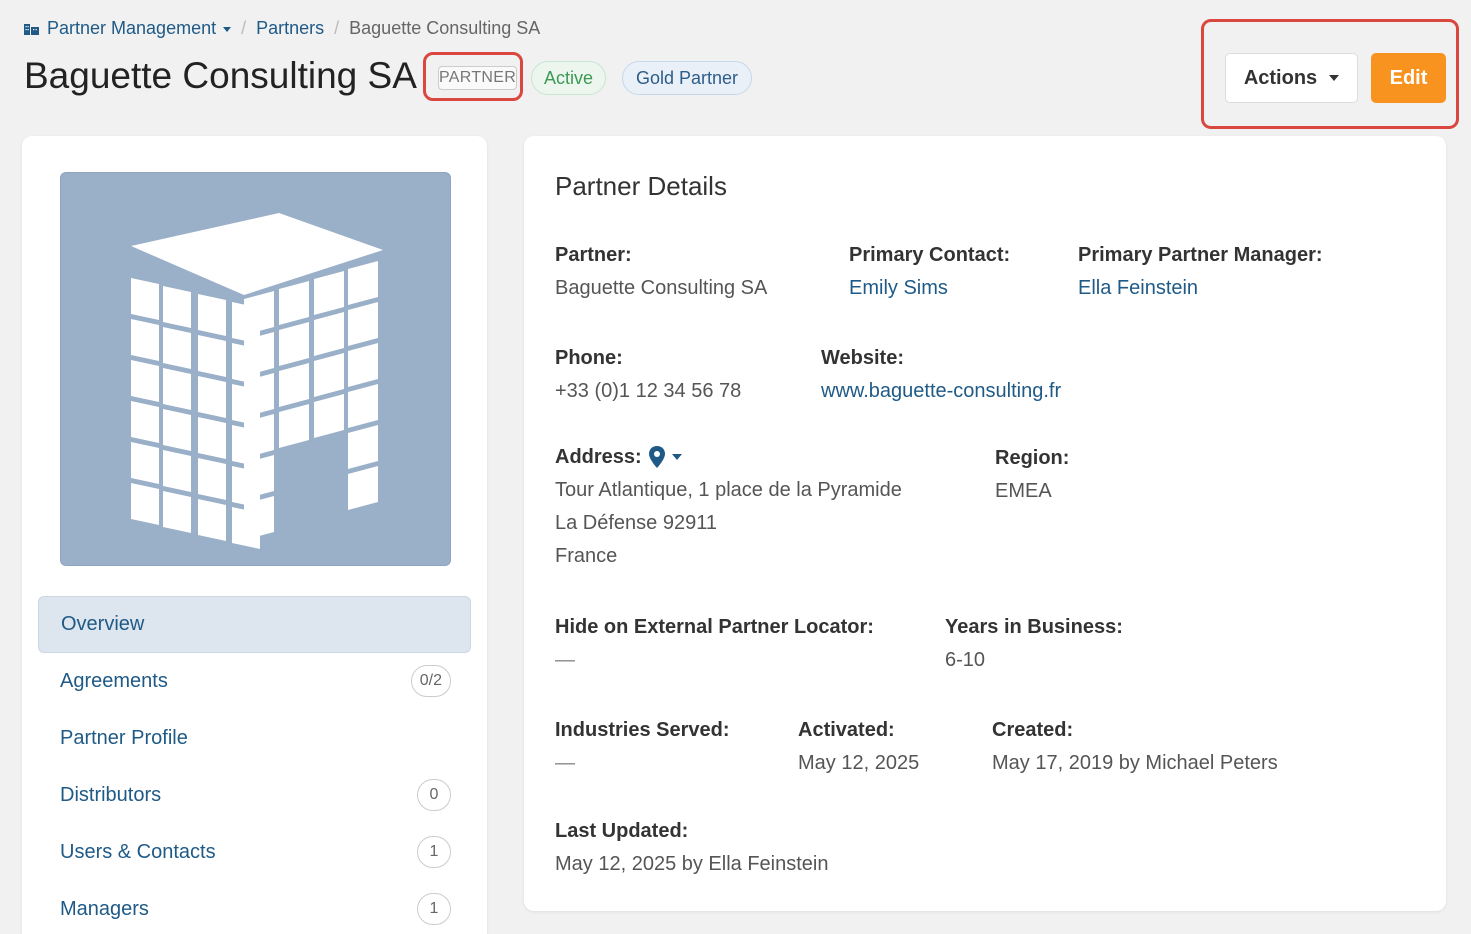 Image resolution: width=1471 pixels, height=934 pixels. Describe the element at coordinates (430, 681) in the screenshot. I see `count-badge: 0/2` at that location.